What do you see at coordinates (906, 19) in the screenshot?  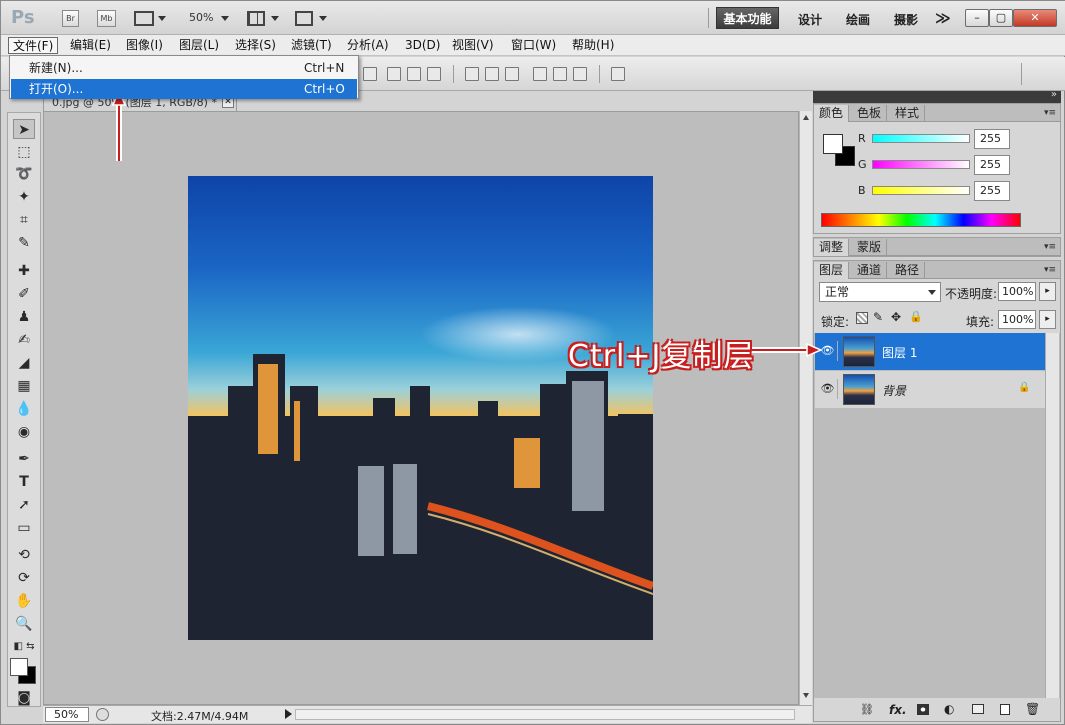 I see `workspace-photography-button: 摄影` at bounding box center [906, 19].